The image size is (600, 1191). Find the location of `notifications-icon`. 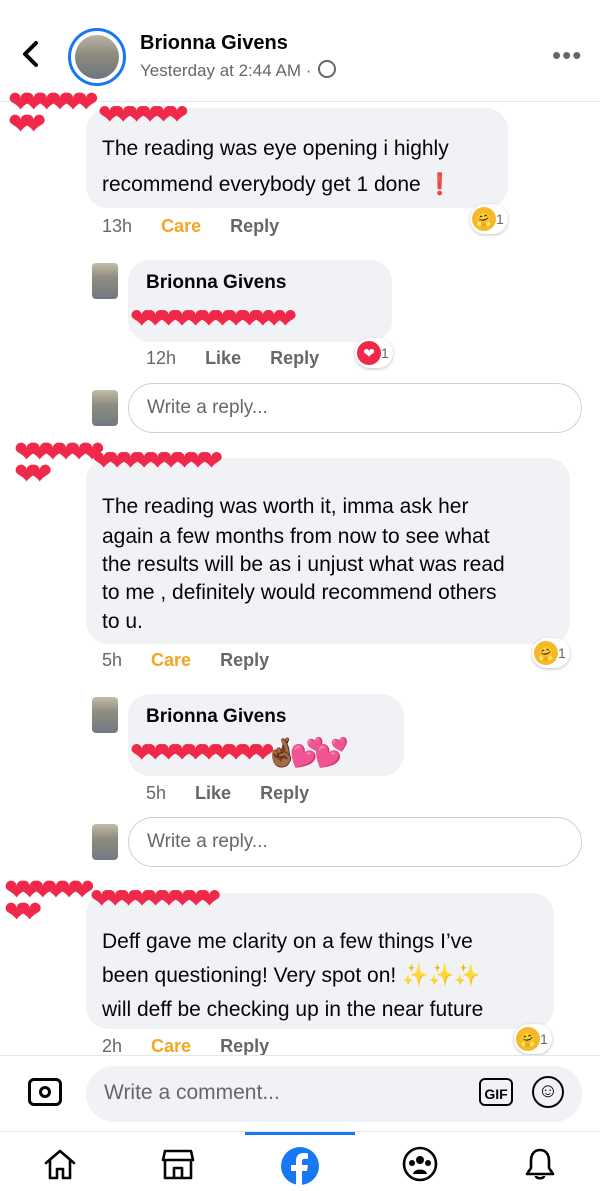

notifications-icon is located at coordinates (540, 1164).